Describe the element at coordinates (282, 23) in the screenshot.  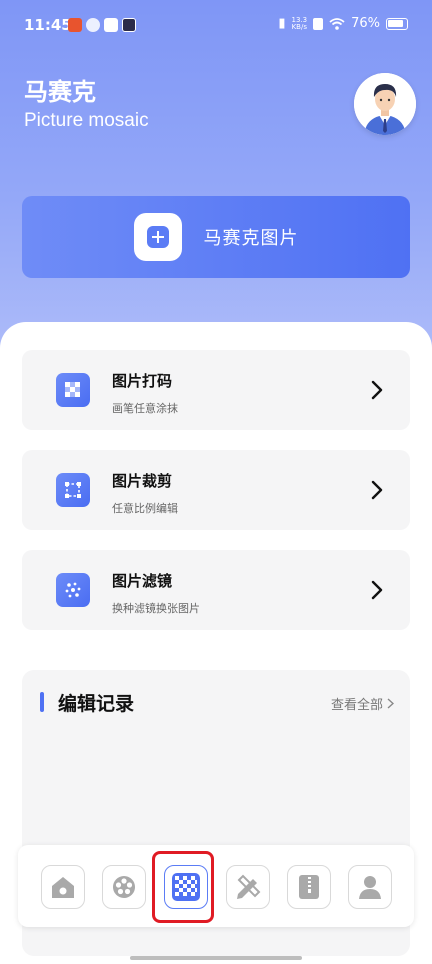
I see `vibrate-icon: ▮` at that location.